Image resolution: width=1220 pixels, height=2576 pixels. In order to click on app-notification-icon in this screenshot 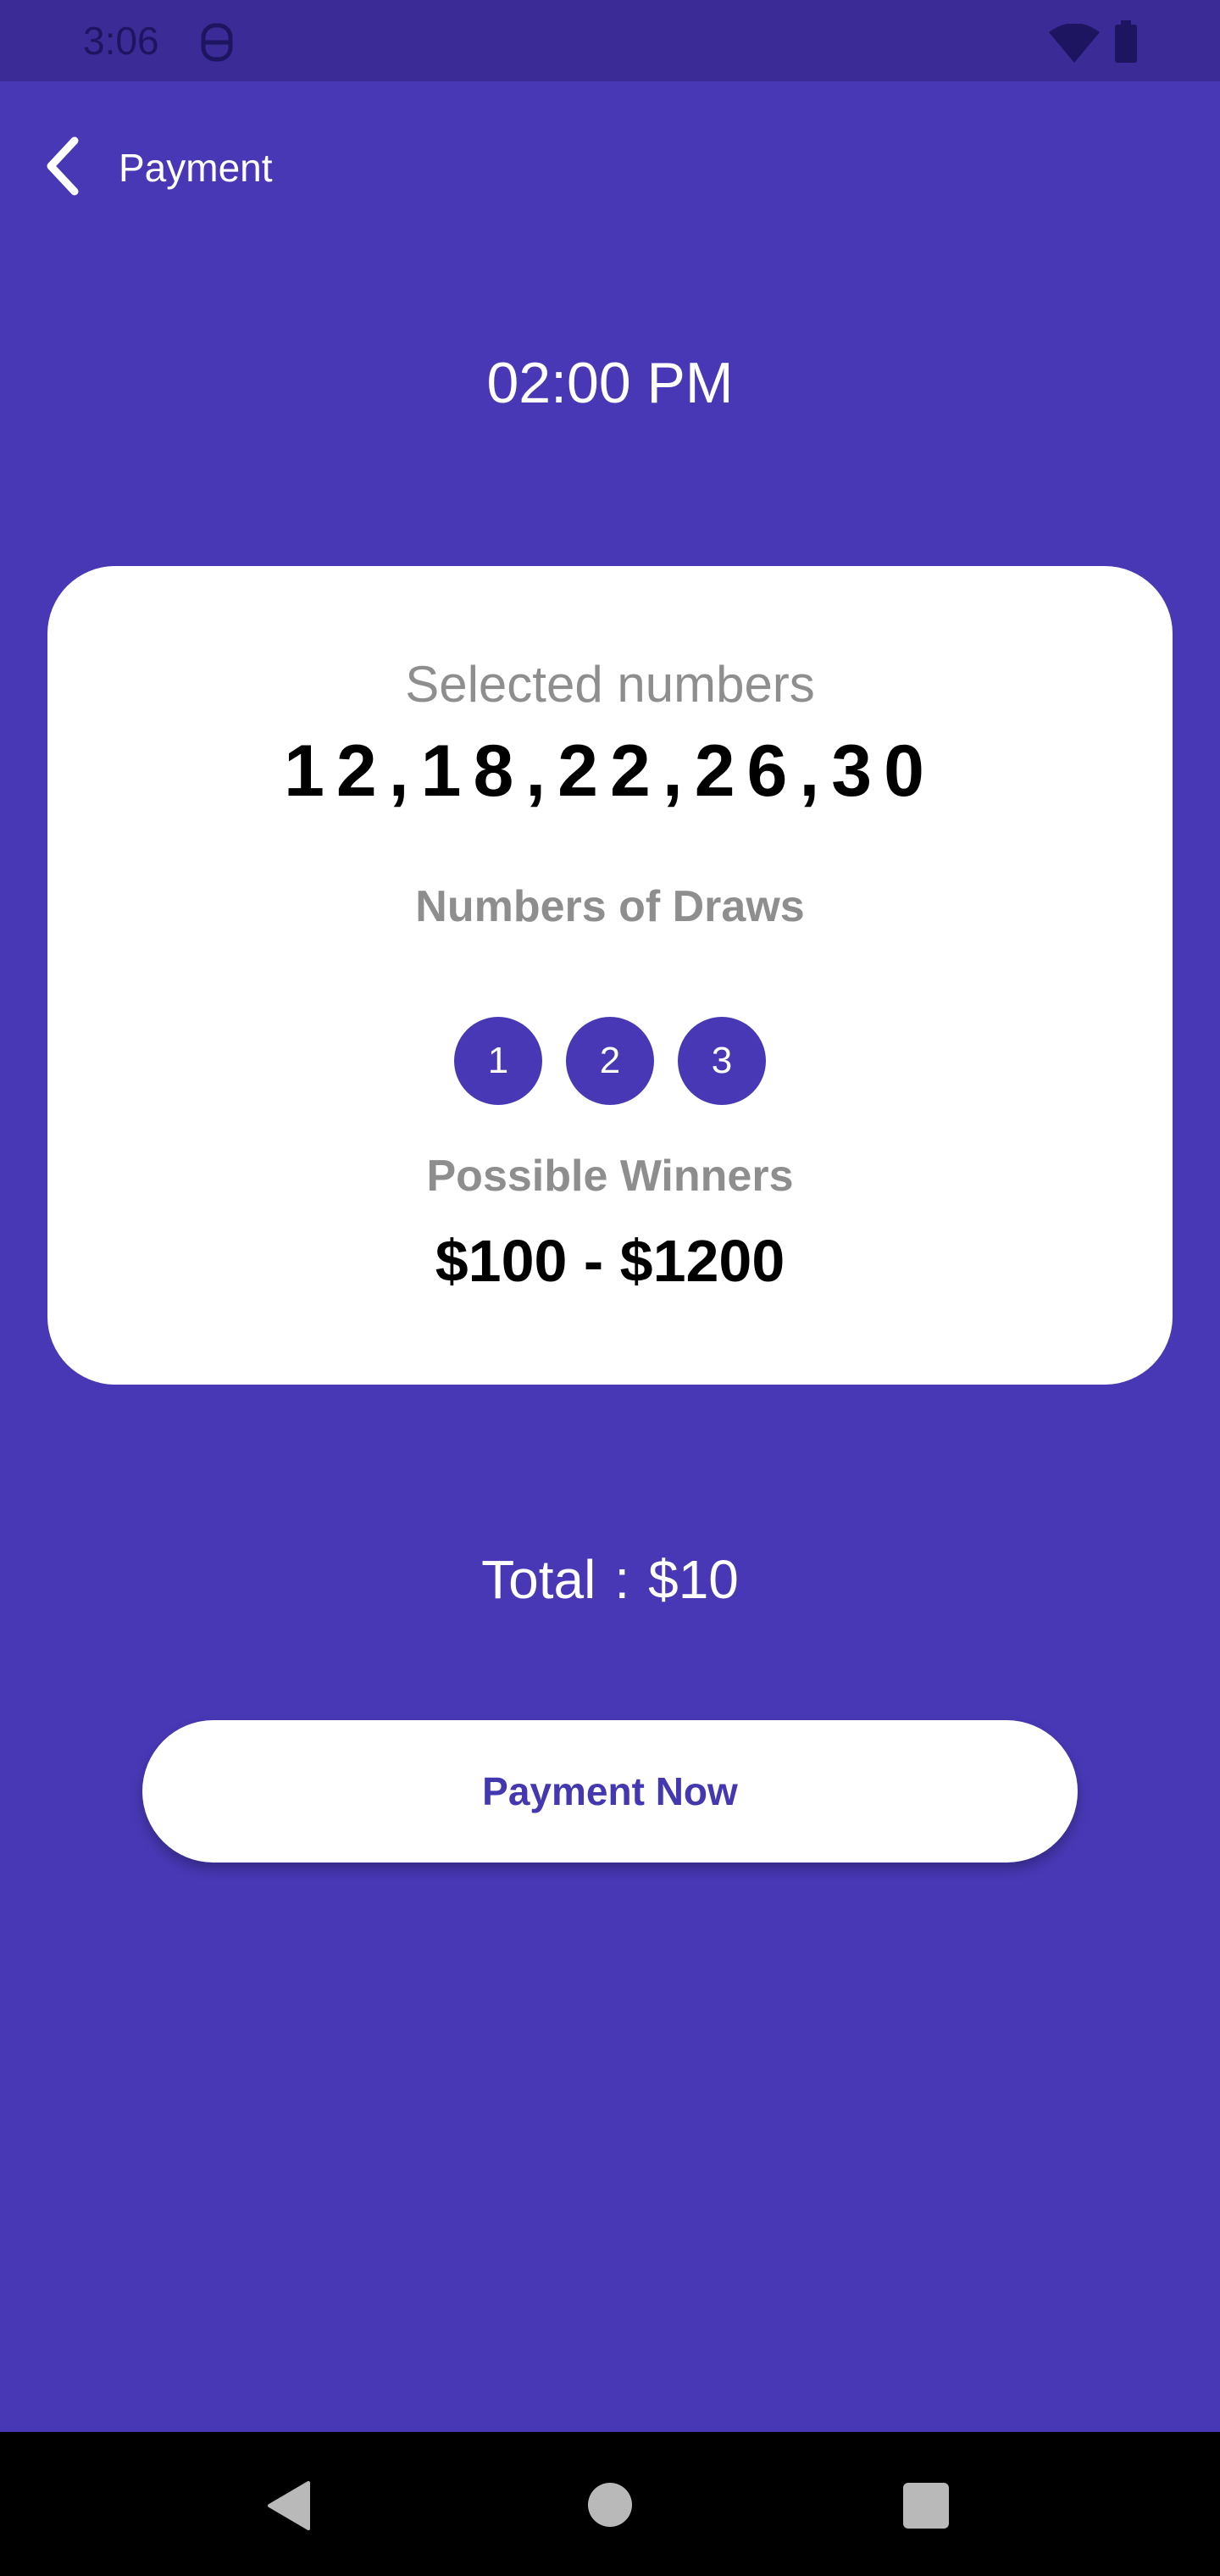, I will do `click(217, 42)`.